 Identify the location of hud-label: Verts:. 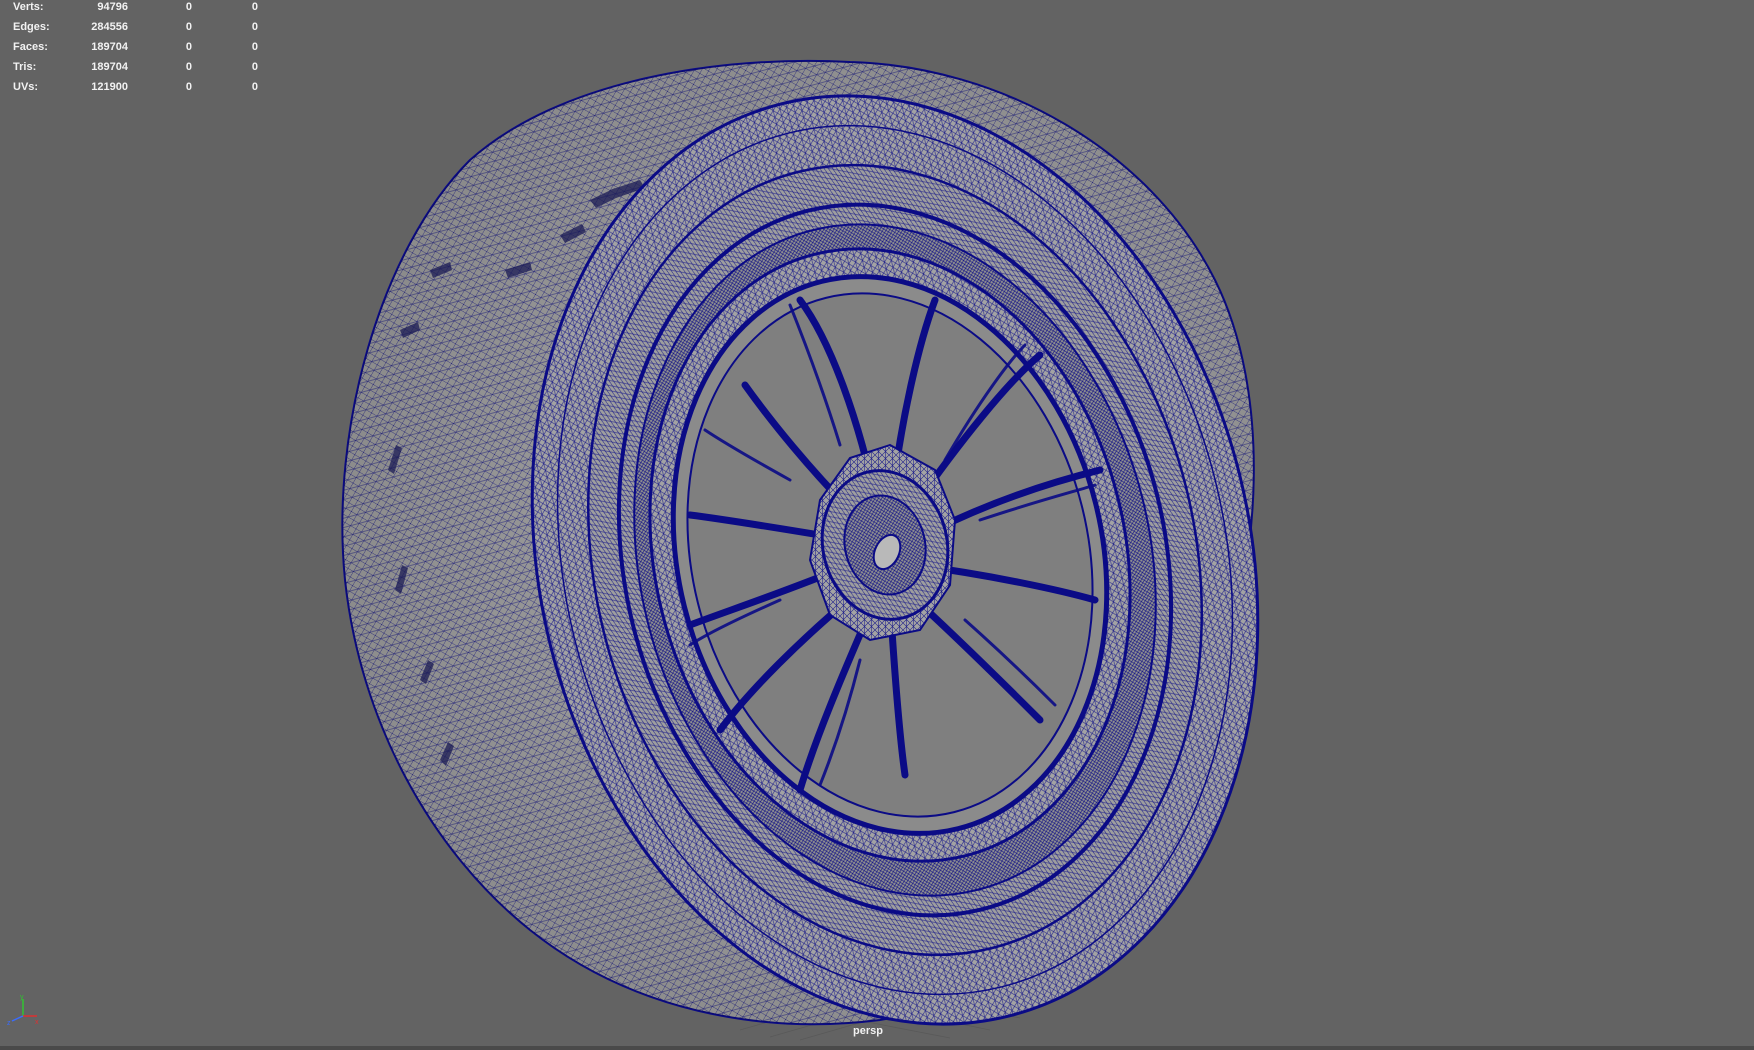
(28, 7).